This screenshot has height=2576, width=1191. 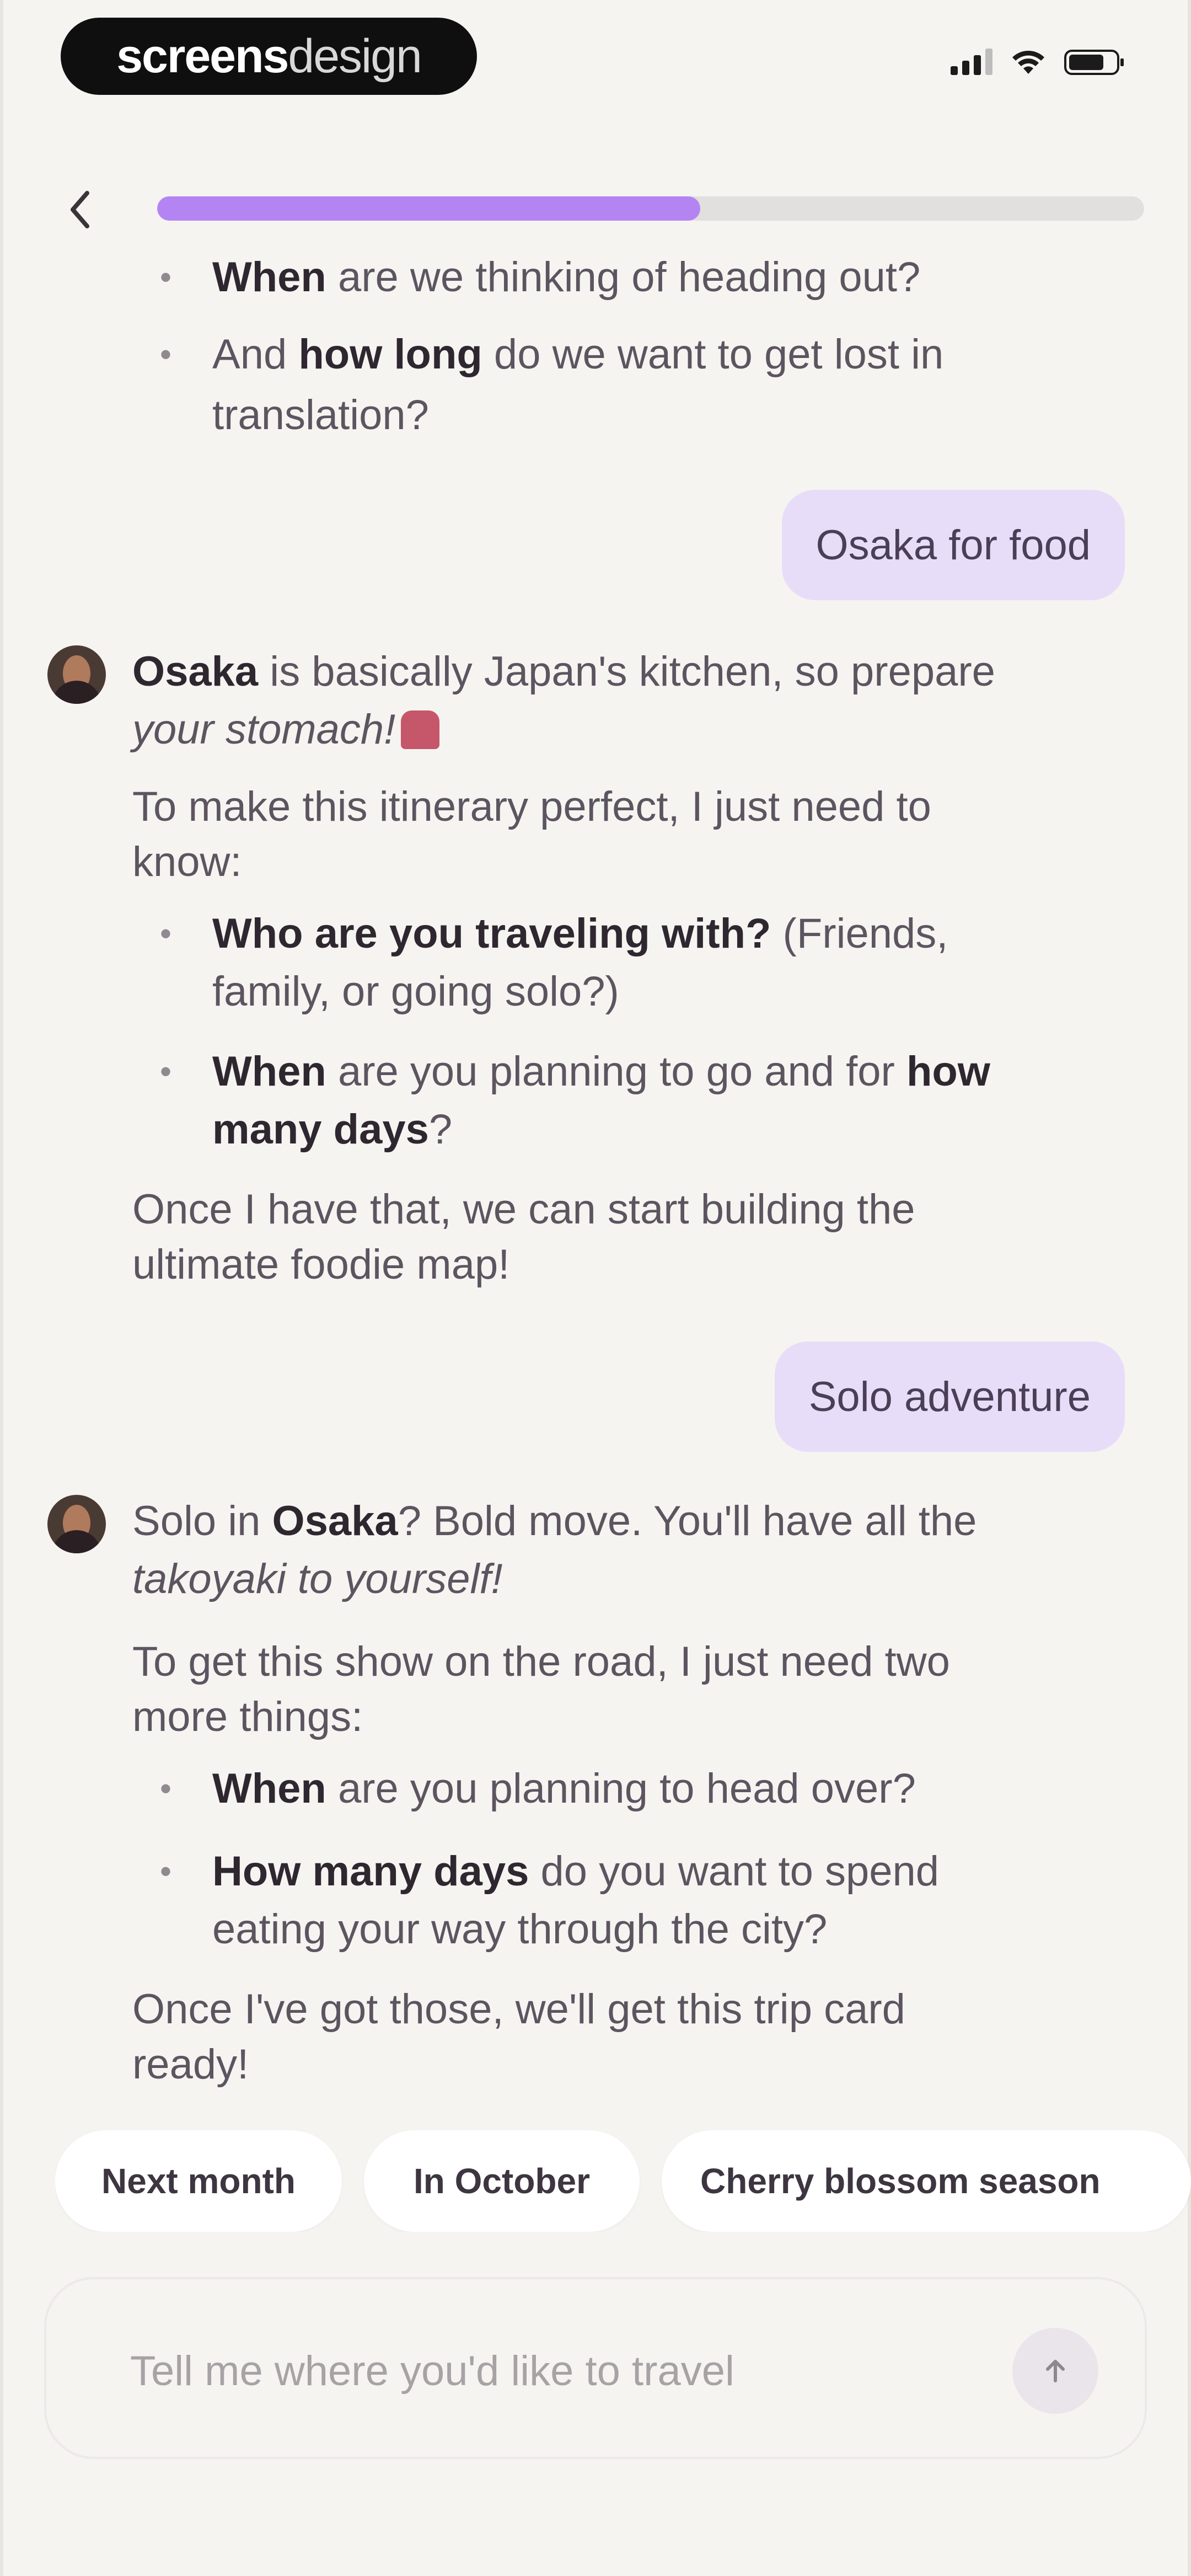 What do you see at coordinates (317, 1579) in the screenshot?
I see `message-text: takoyaki to yourself!` at bounding box center [317, 1579].